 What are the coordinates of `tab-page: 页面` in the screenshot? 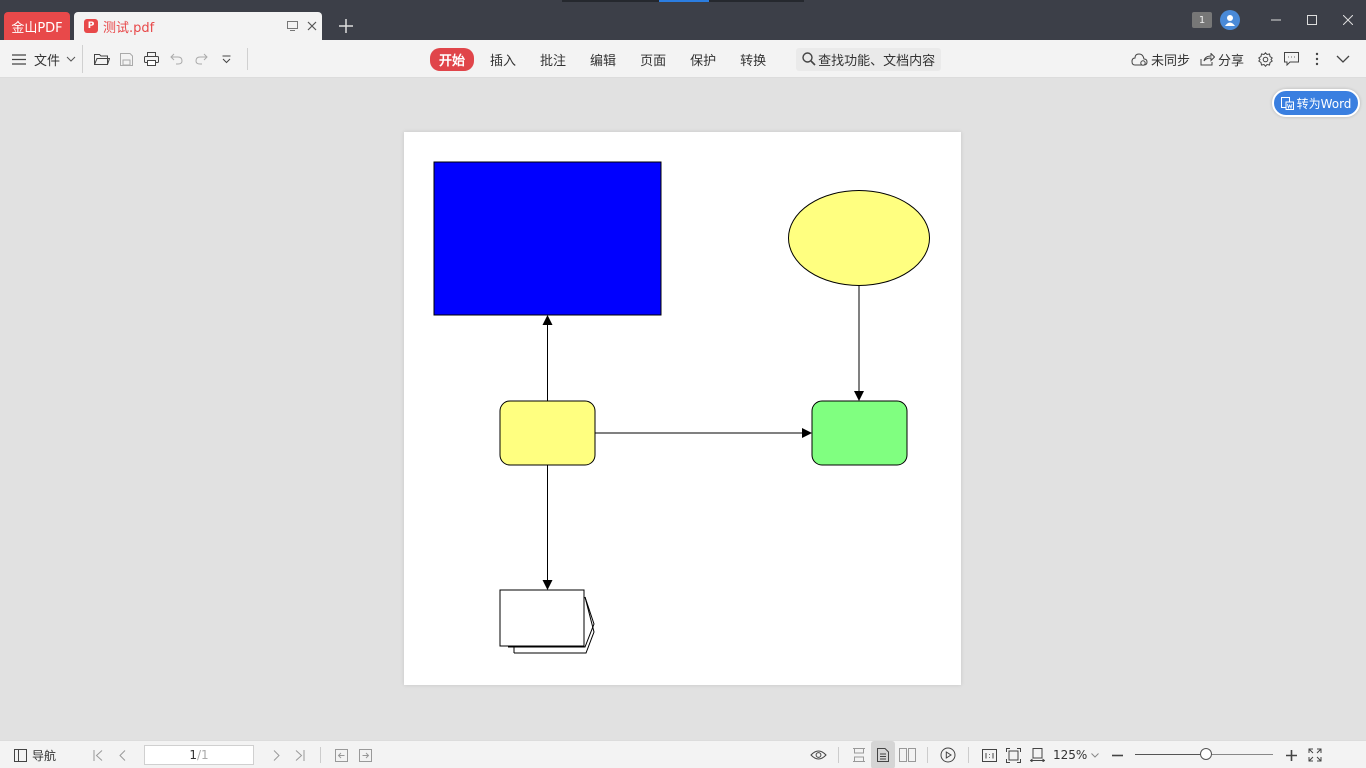 It's located at (653, 59).